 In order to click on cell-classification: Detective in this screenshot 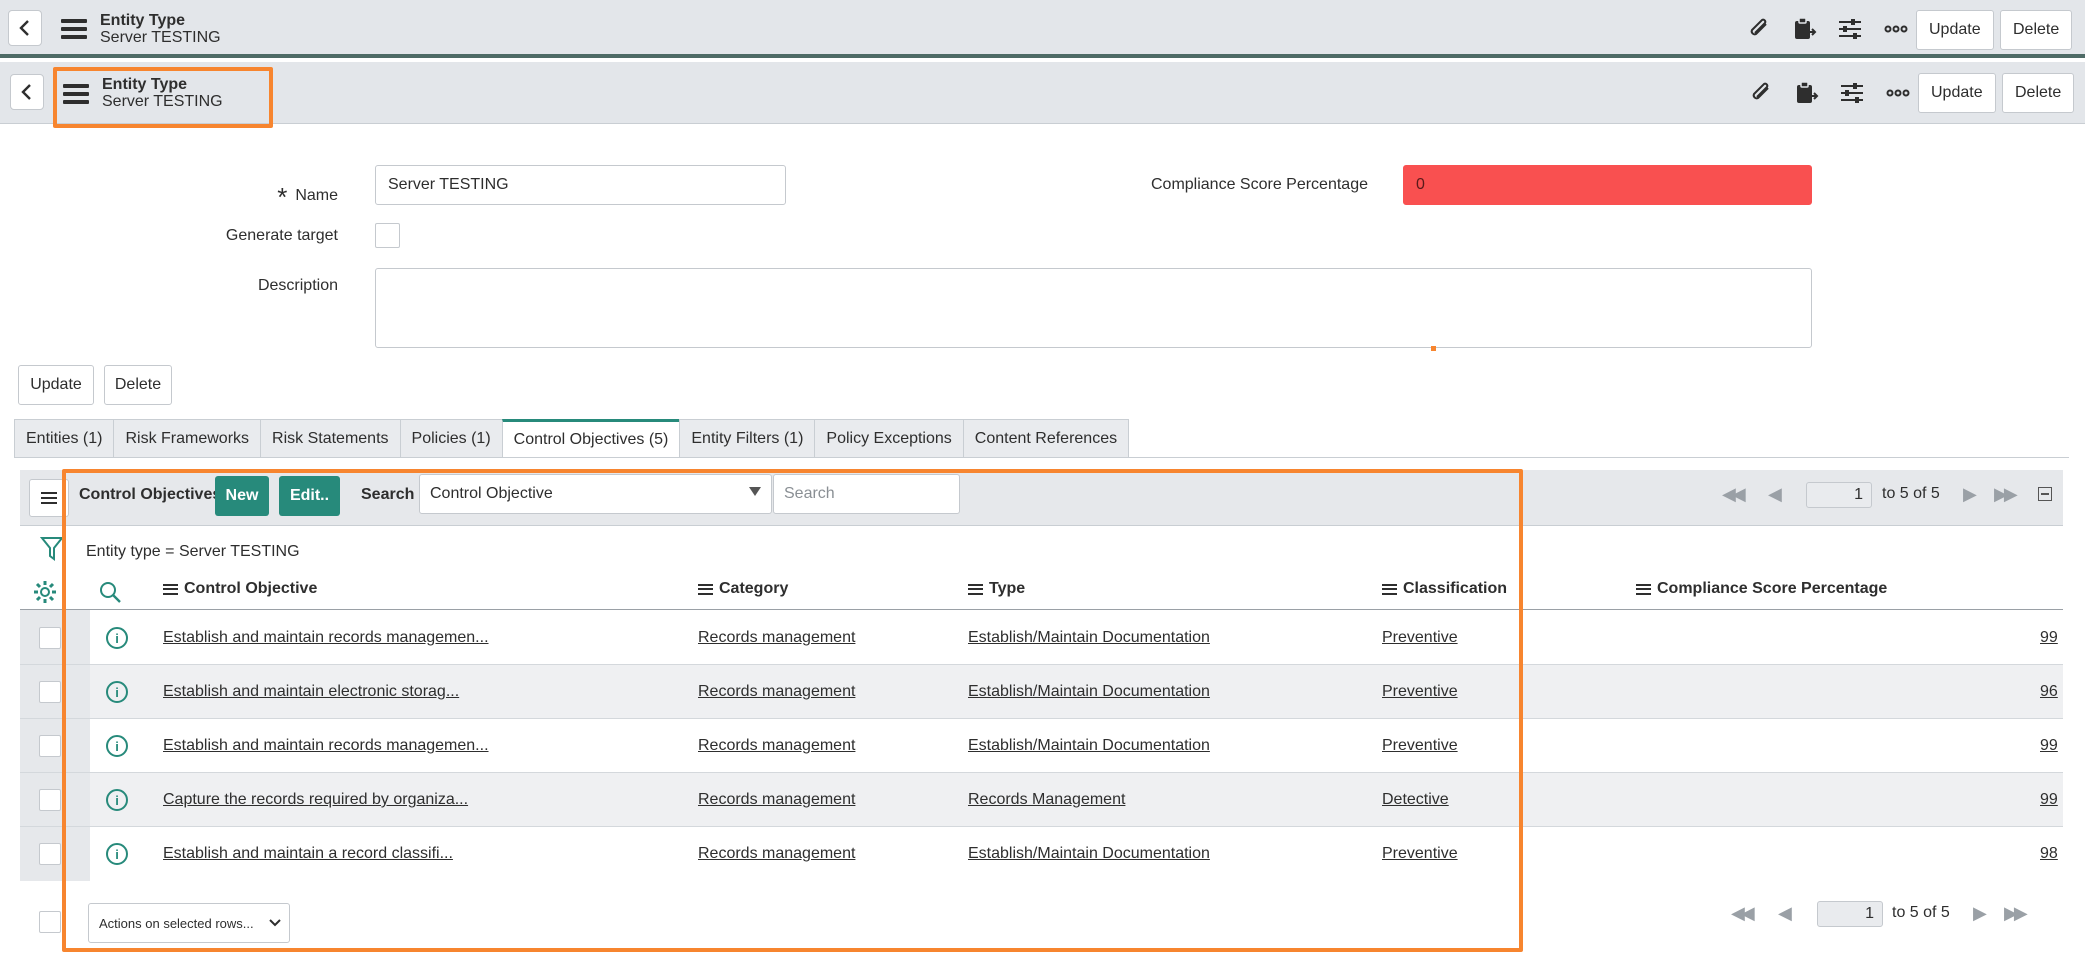, I will do `click(1415, 800)`.